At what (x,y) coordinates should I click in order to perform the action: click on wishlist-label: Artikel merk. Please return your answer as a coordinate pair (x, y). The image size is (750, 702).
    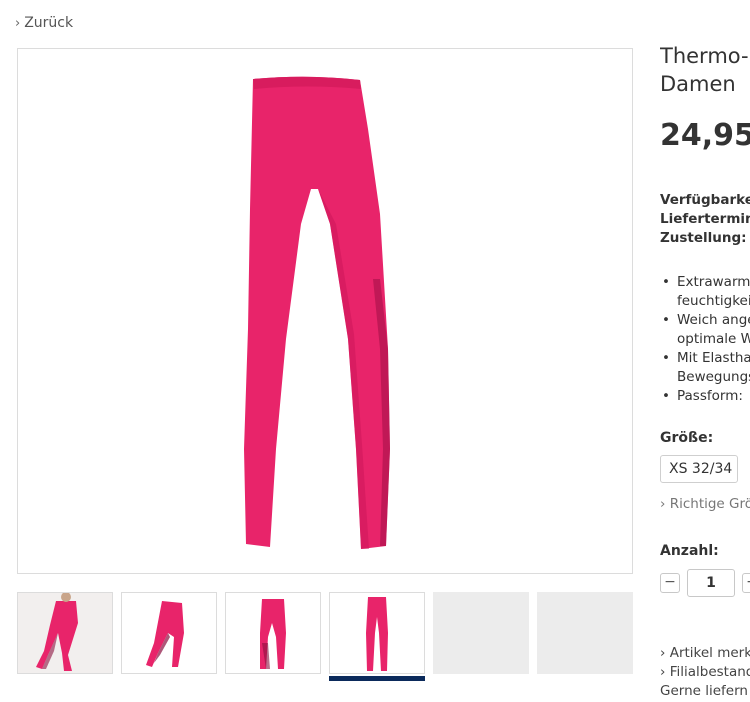
    Looking at the image, I should click on (709, 653).